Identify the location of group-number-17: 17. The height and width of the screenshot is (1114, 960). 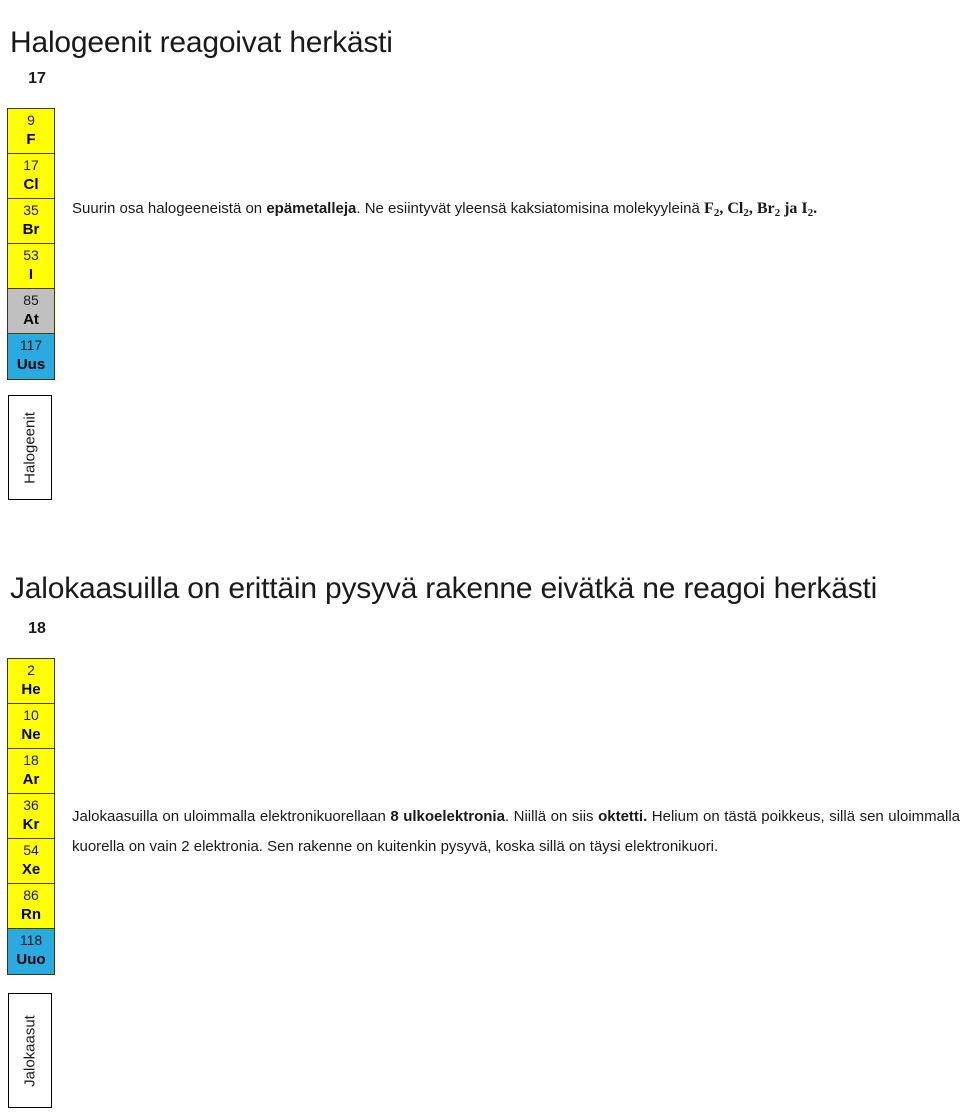
(37, 78).